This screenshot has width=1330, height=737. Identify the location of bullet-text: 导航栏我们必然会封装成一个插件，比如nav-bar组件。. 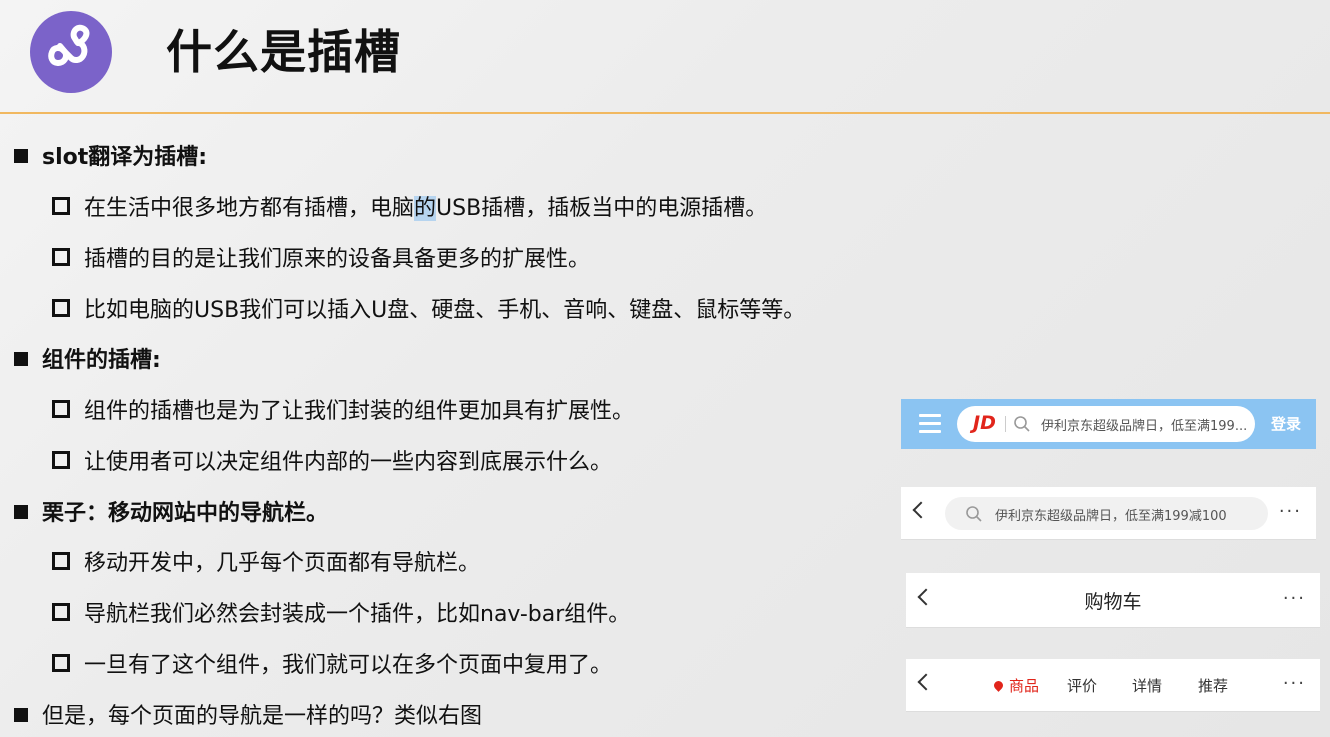
(357, 614).